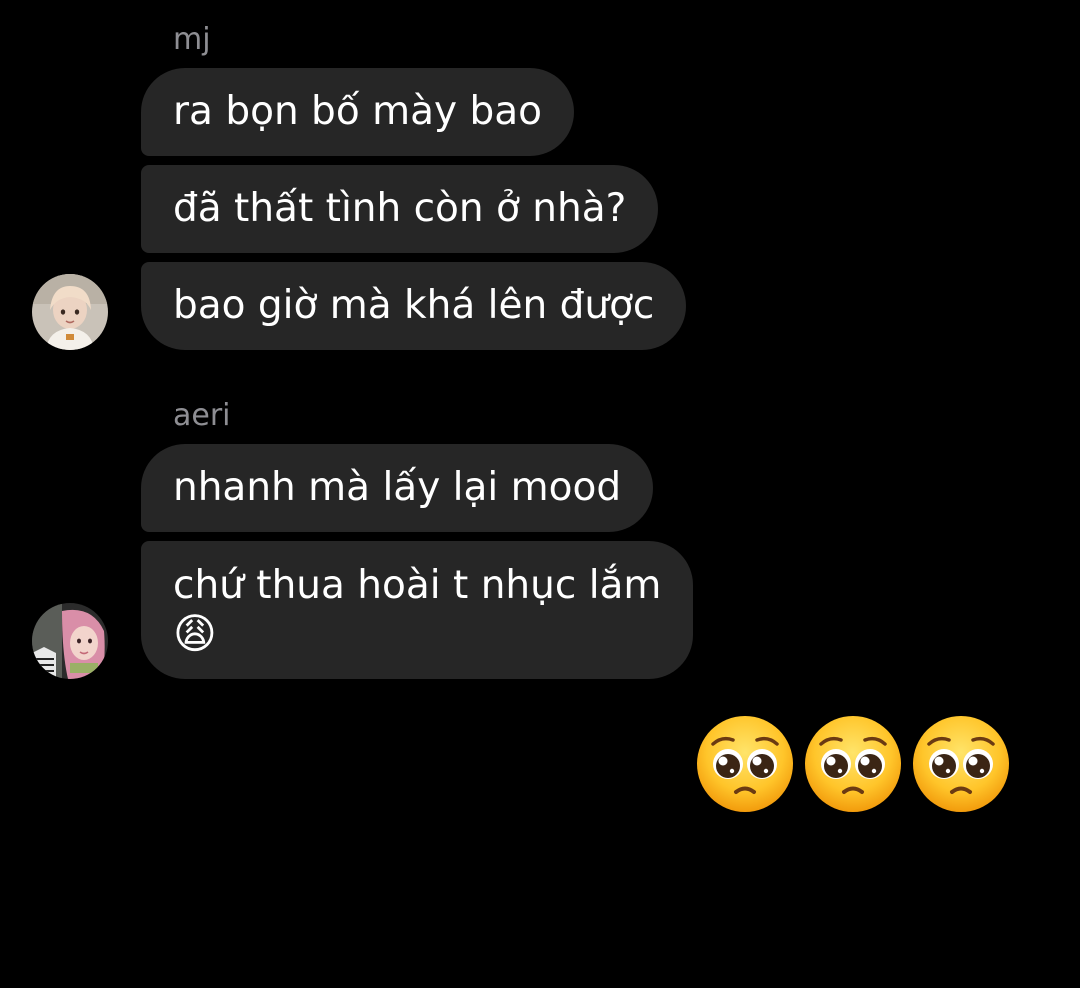 The image size is (1080, 988). What do you see at coordinates (202, 415) in the screenshot?
I see `sender-name-aeri: aeri` at bounding box center [202, 415].